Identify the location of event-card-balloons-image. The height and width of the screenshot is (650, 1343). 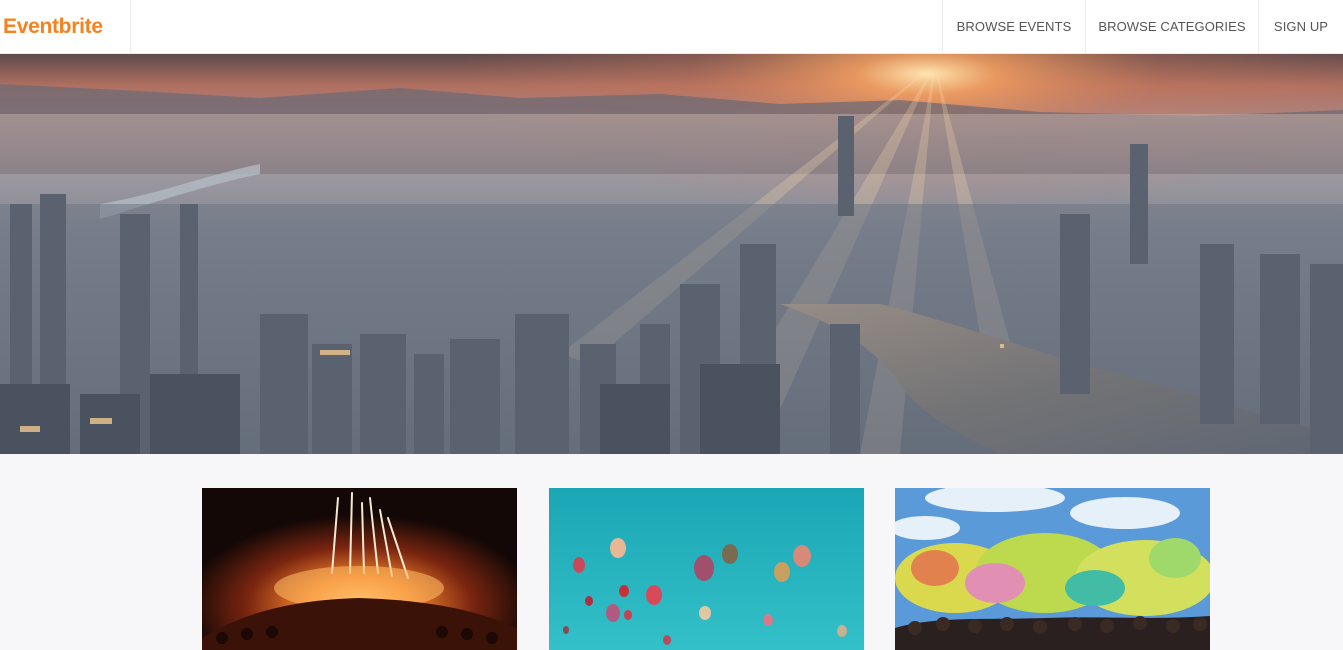
(706, 569).